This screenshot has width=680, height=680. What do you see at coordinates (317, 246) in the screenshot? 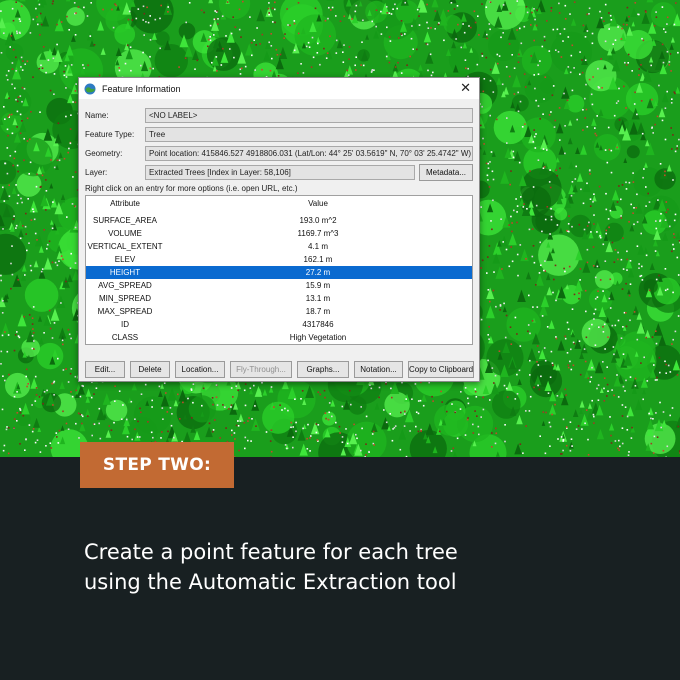
I see `attribute-value: 4.1 m` at bounding box center [317, 246].